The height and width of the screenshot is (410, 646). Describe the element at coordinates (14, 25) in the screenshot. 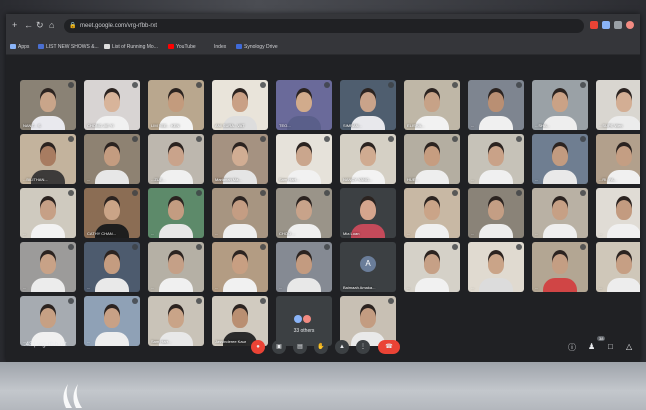

I see `tab-add-icon: +` at that location.